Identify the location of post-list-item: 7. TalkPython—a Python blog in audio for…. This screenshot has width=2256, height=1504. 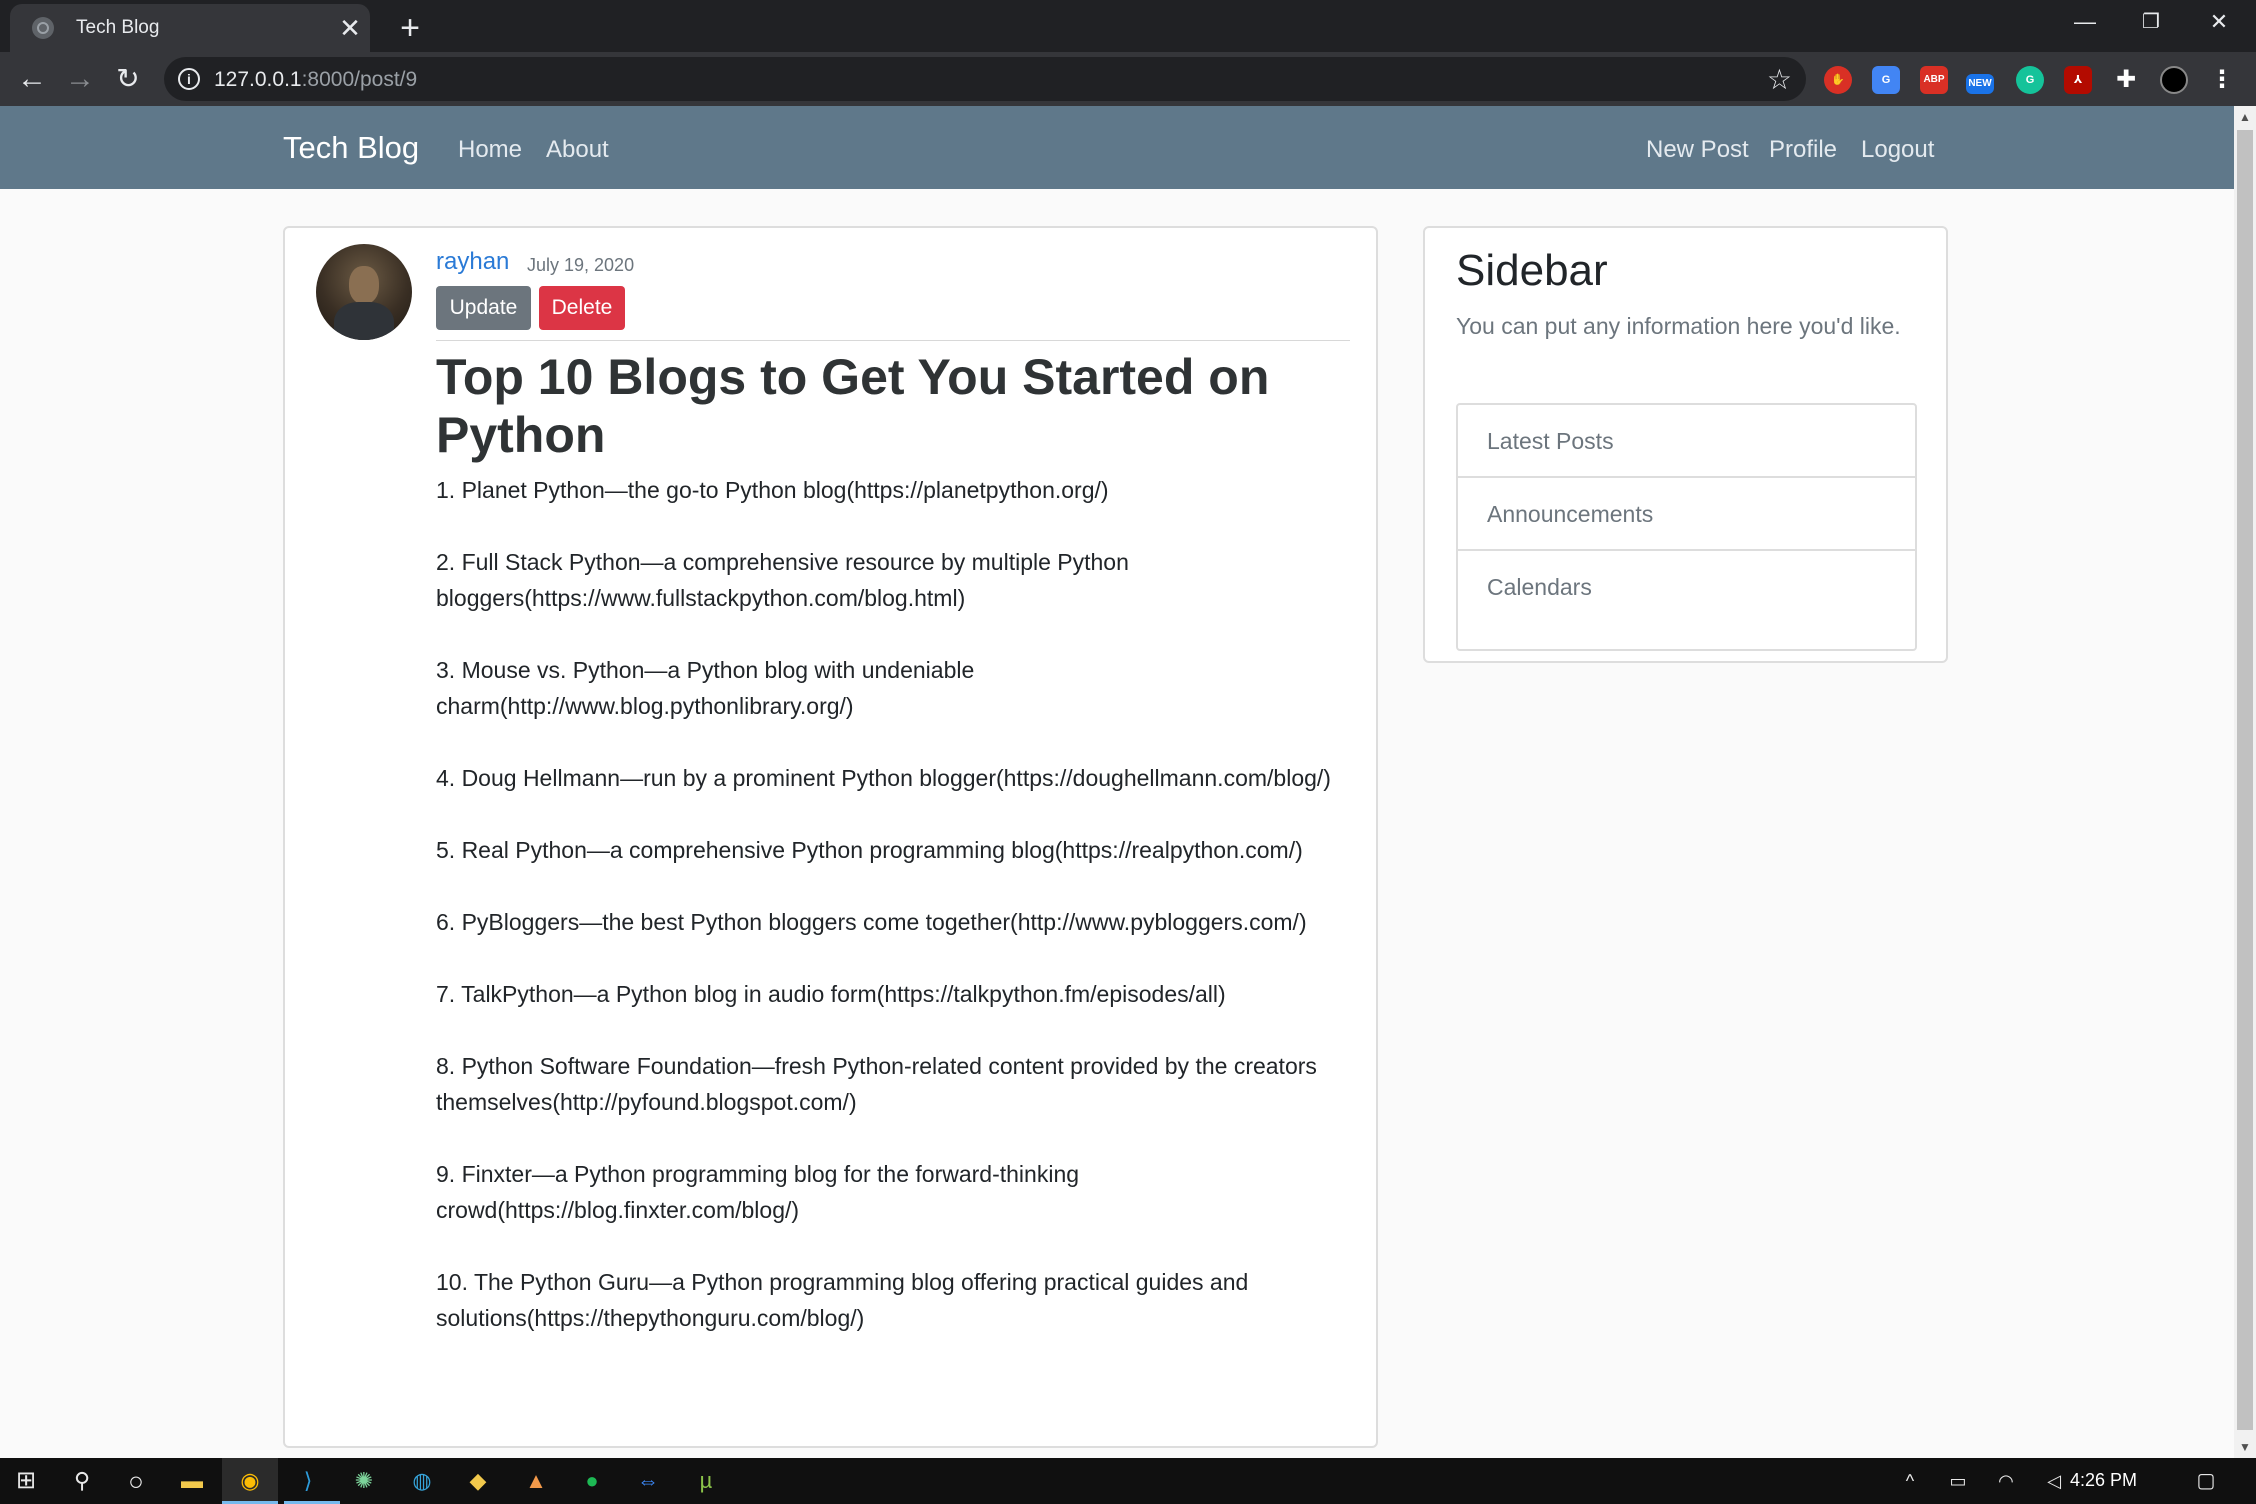
(831, 994).